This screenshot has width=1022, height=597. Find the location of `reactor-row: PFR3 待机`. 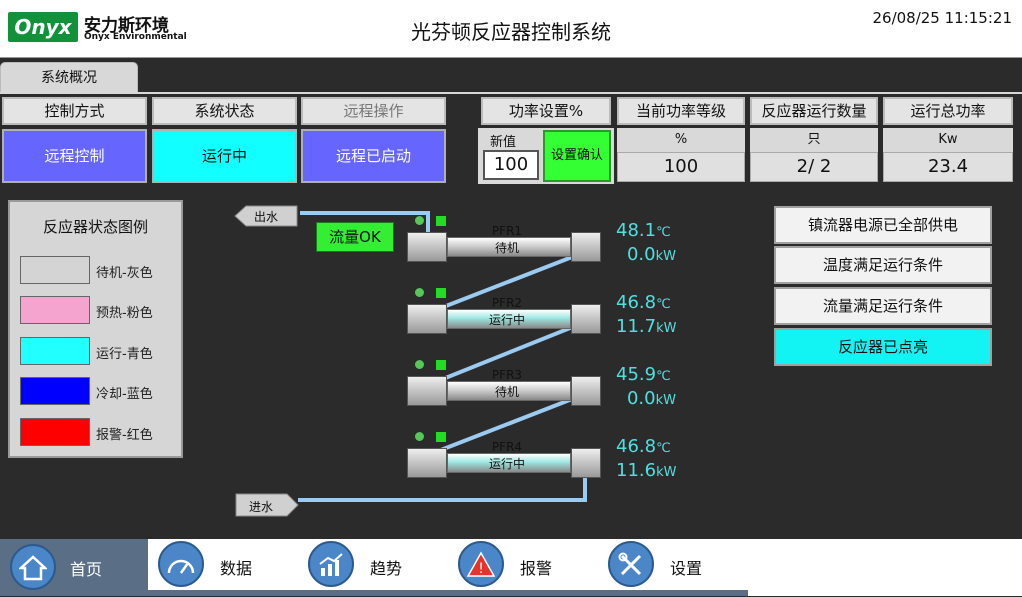

reactor-row: PFR3 待机 is located at coordinates (505, 385).